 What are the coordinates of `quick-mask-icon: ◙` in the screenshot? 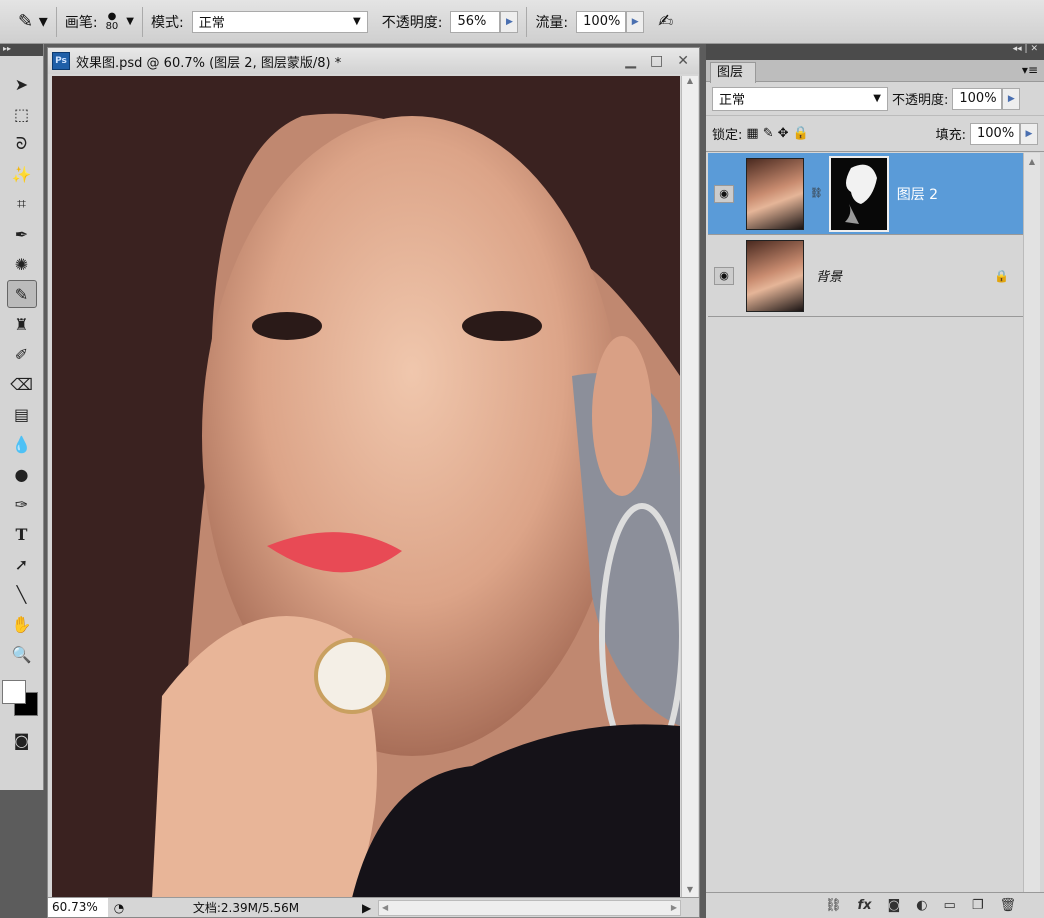 It's located at (22, 740).